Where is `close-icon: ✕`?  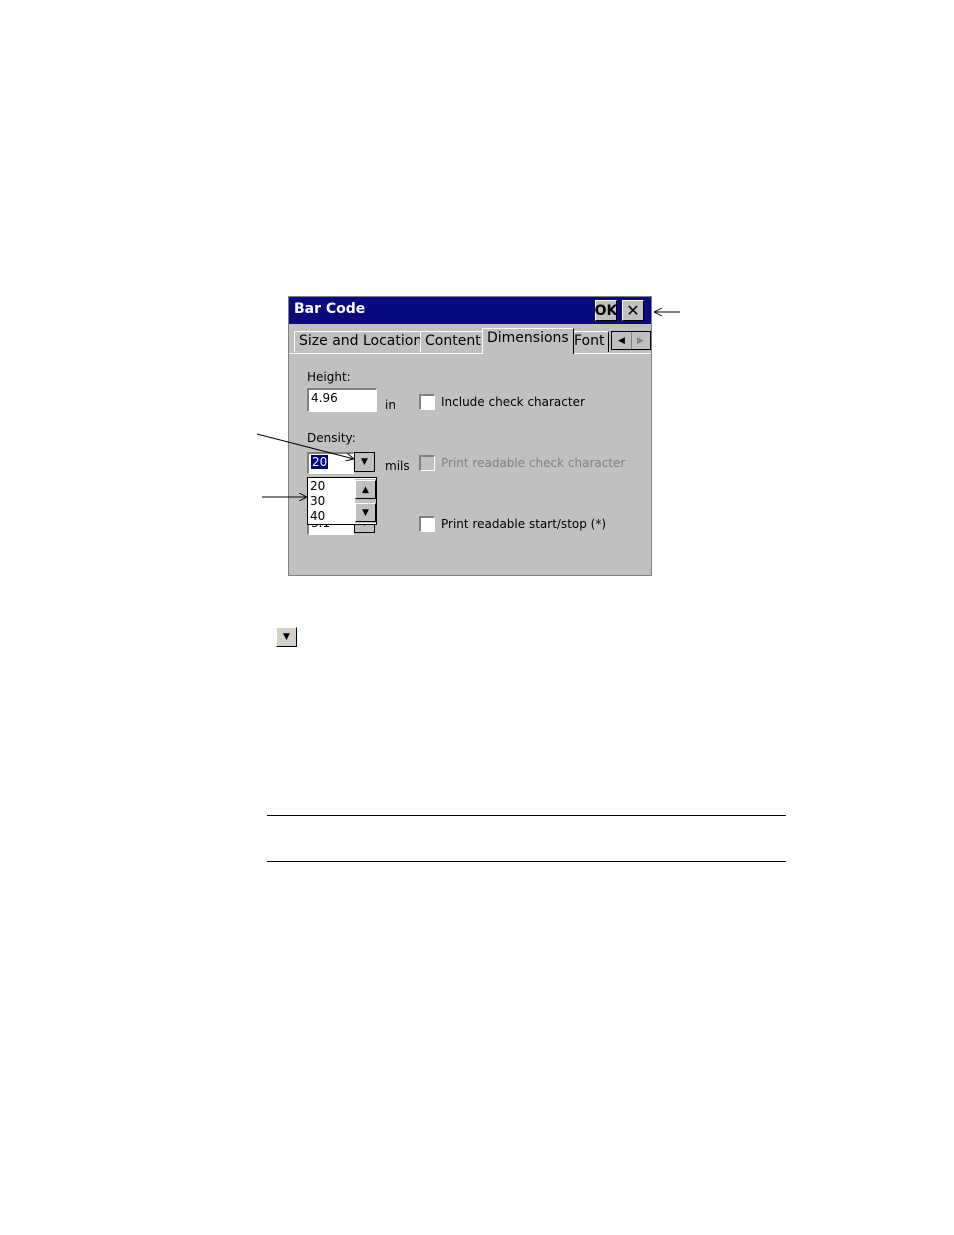 close-icon: ✕ is located at coordinates (633, 310).